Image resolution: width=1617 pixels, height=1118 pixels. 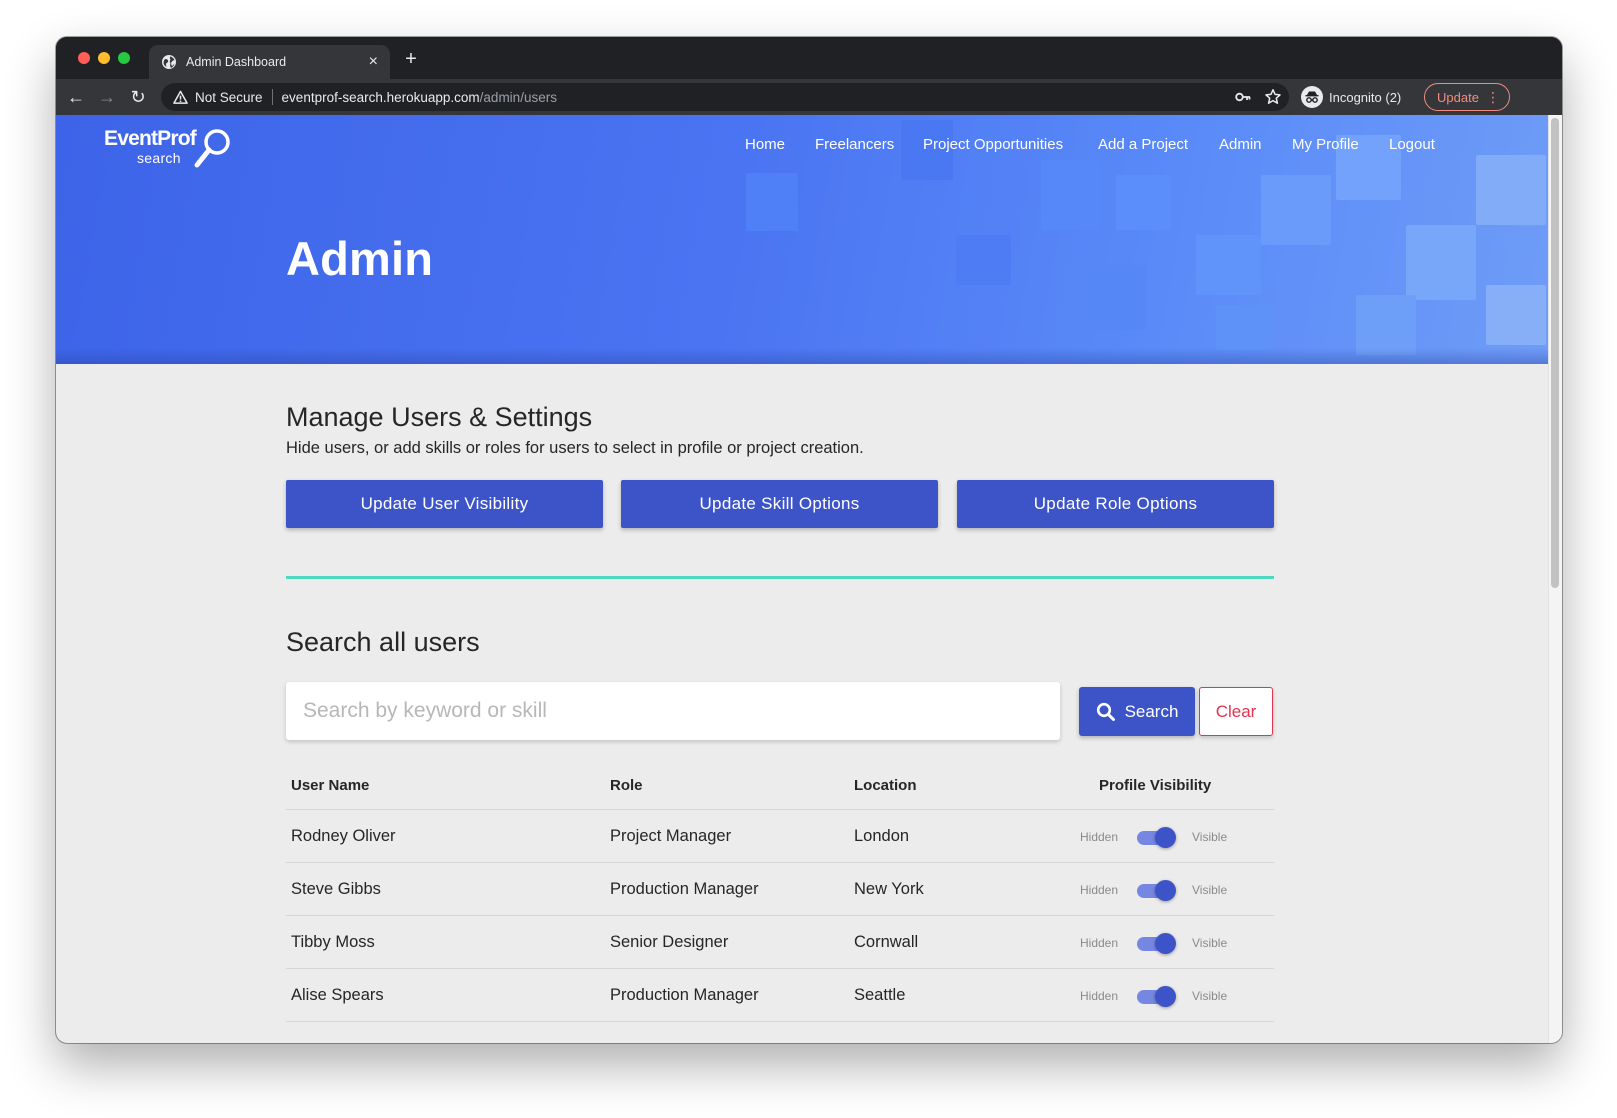 What do you see at coordinates (373, 62) in the screenshot?
I see `tab-close-icon: ×` at bounding box center [373, 62].